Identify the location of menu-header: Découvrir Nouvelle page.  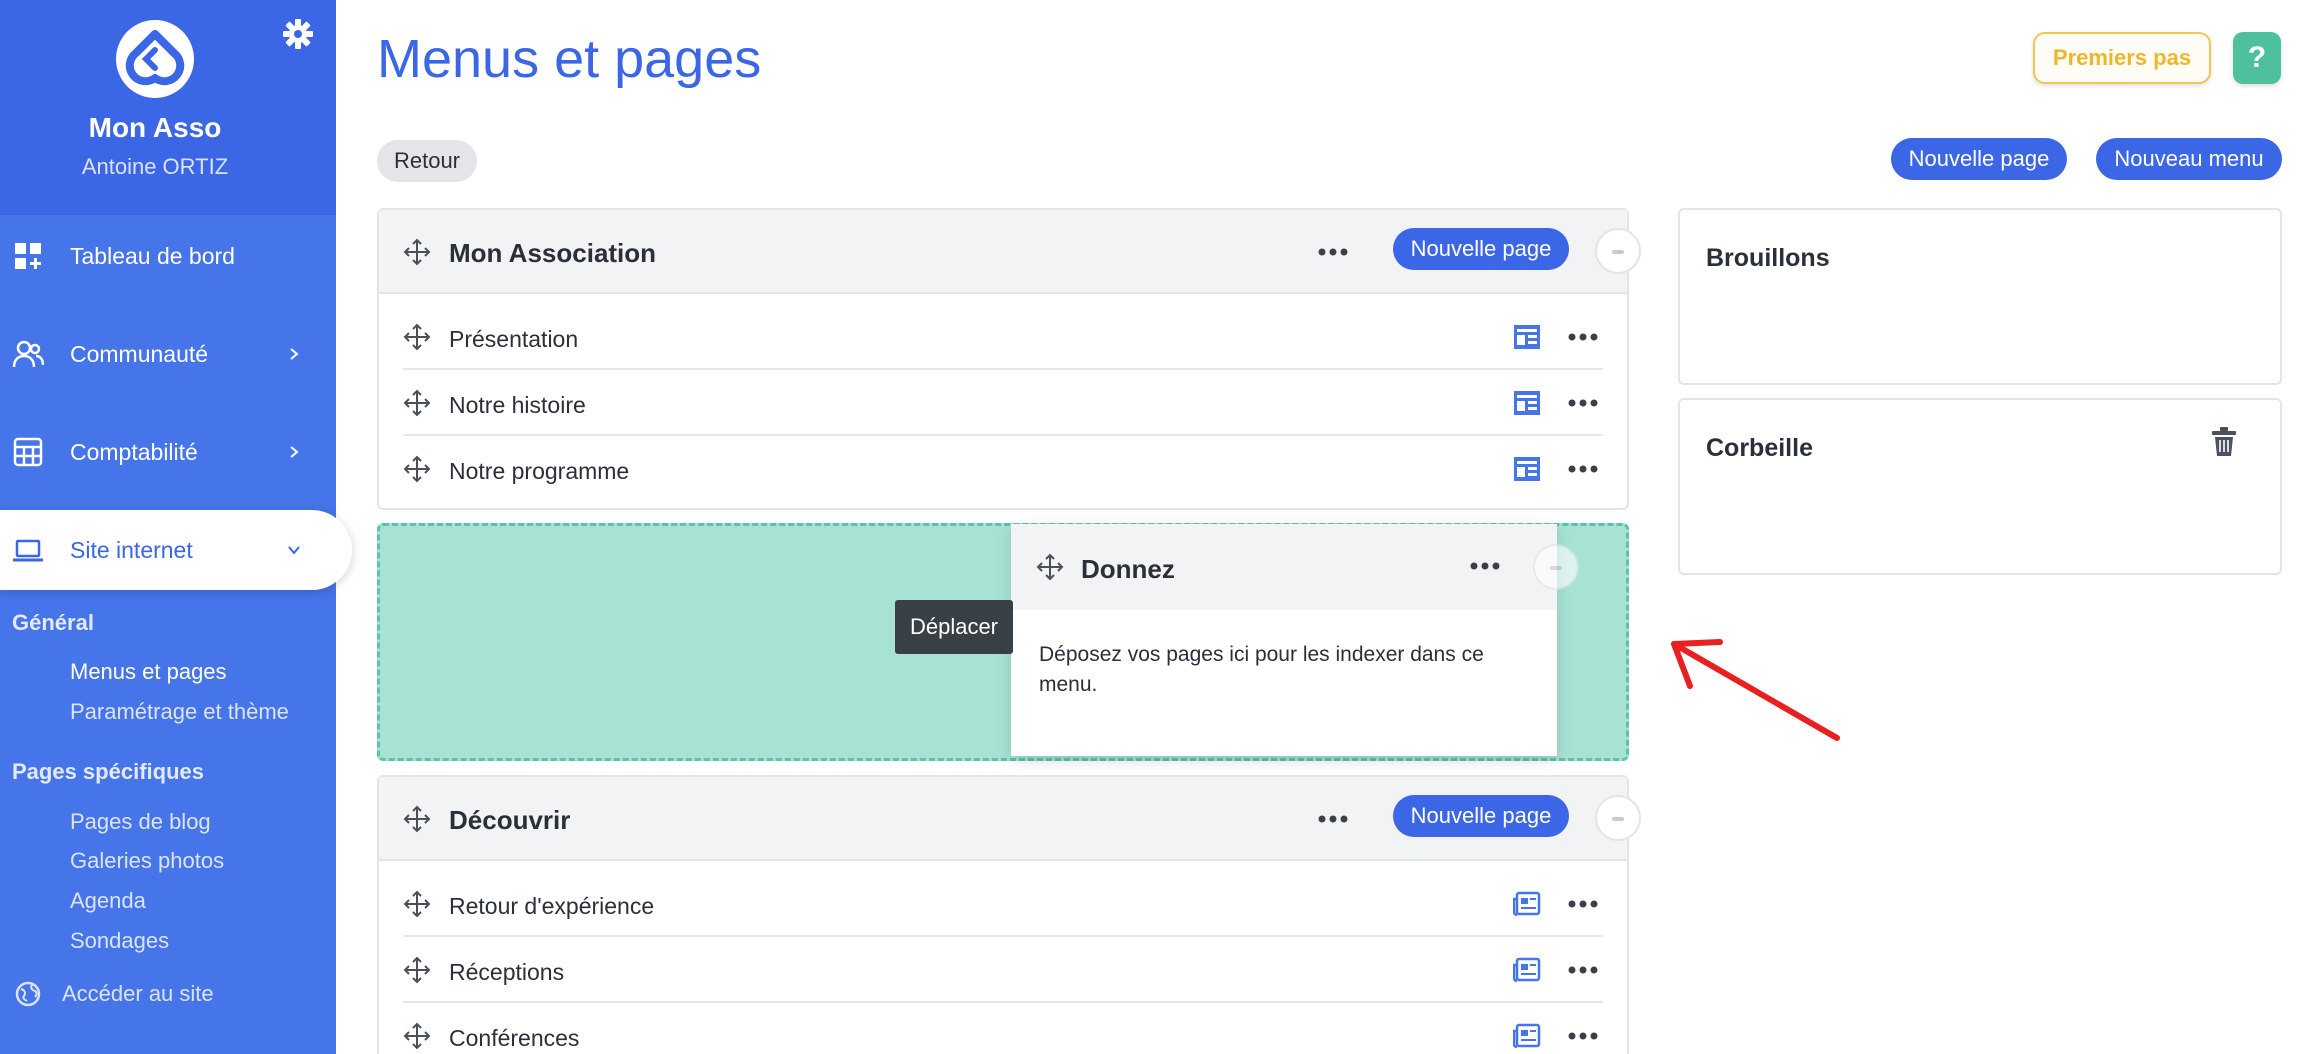
(1003, 819).